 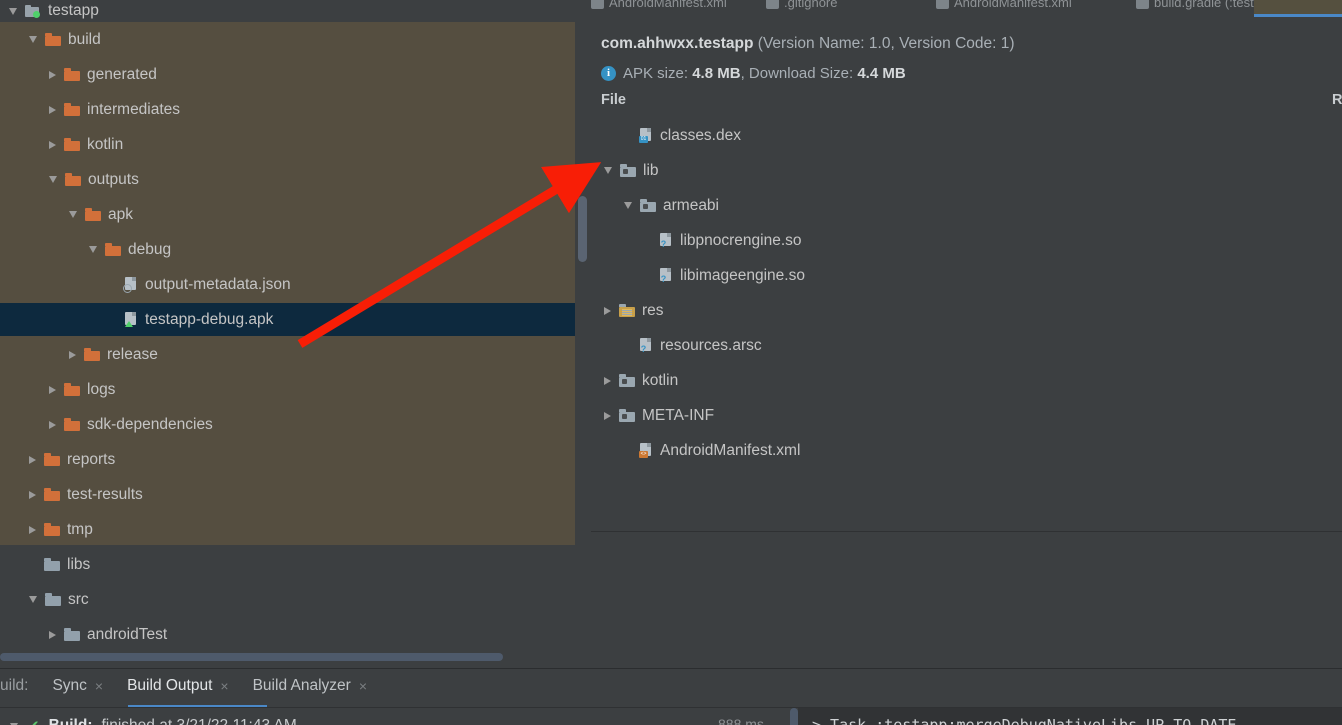 I want to click on build-panel-tabs: uild: Sync × Build Output × Build Analyzer ×, so click(x=189, y=686).